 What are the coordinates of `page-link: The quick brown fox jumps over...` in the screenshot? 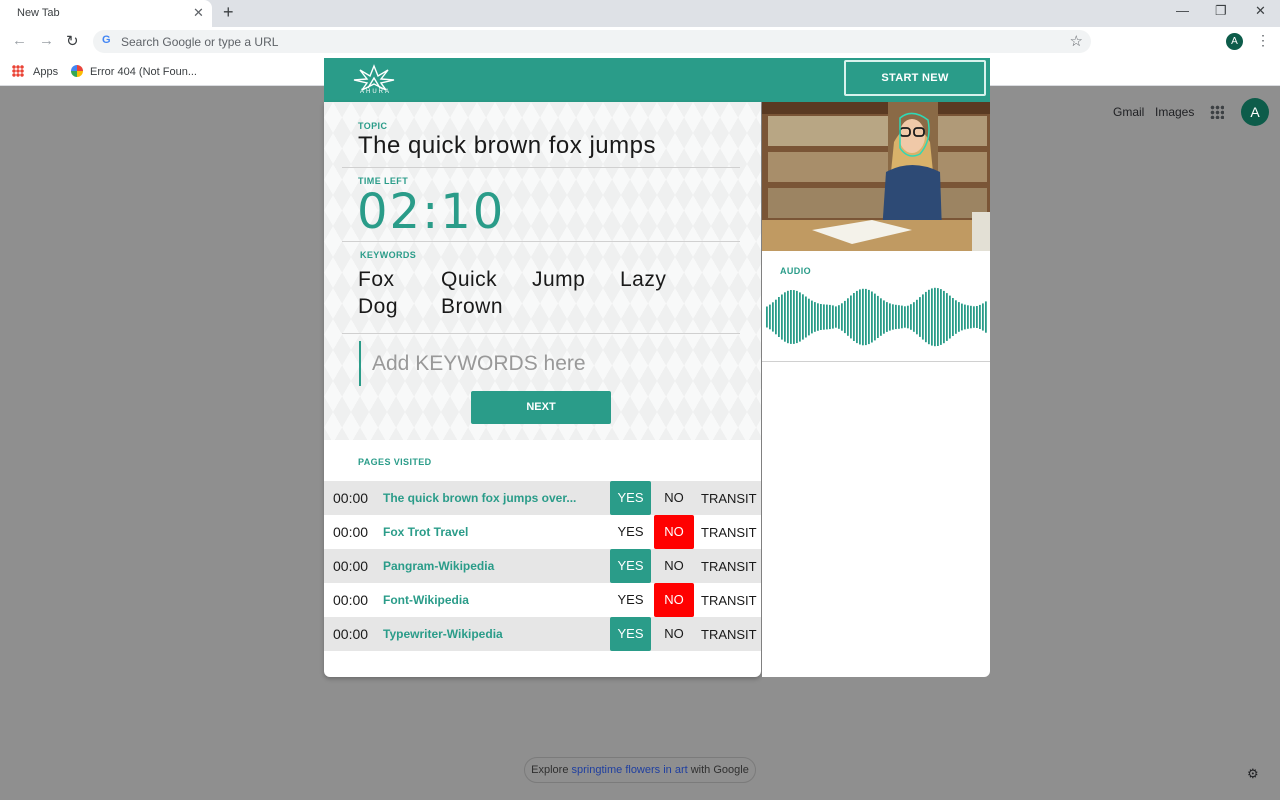 It's located at (479, 498).